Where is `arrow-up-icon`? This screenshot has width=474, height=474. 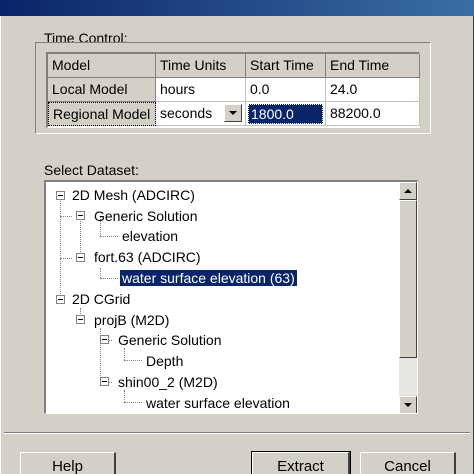 arrow-up-icon is located at coordinates (408, 191).